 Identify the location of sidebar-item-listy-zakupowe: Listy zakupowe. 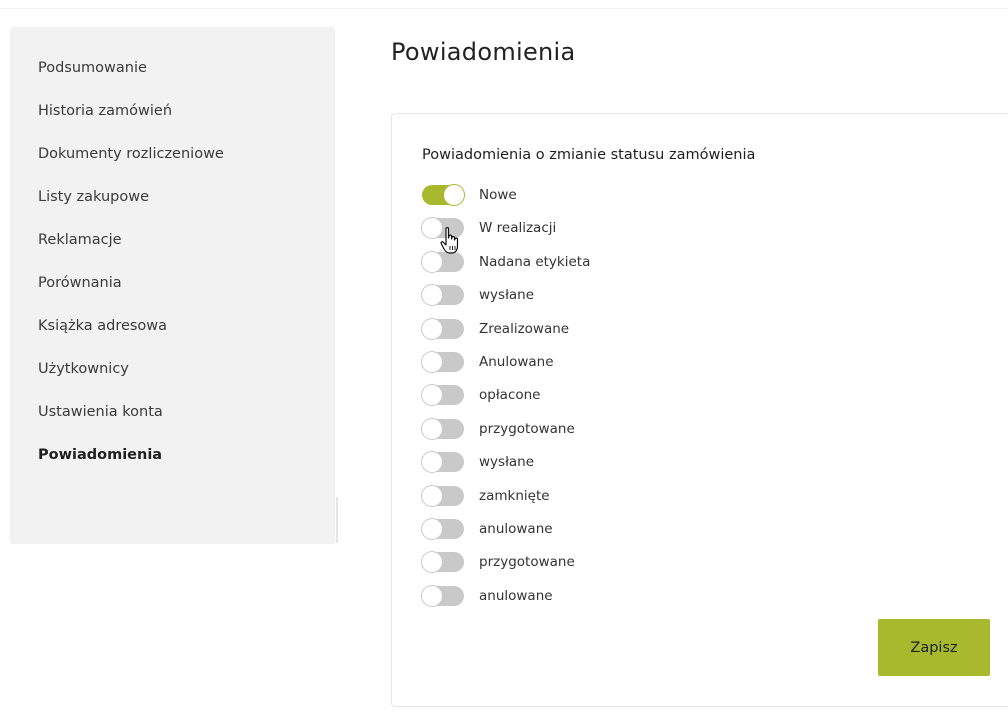
(131, 205).